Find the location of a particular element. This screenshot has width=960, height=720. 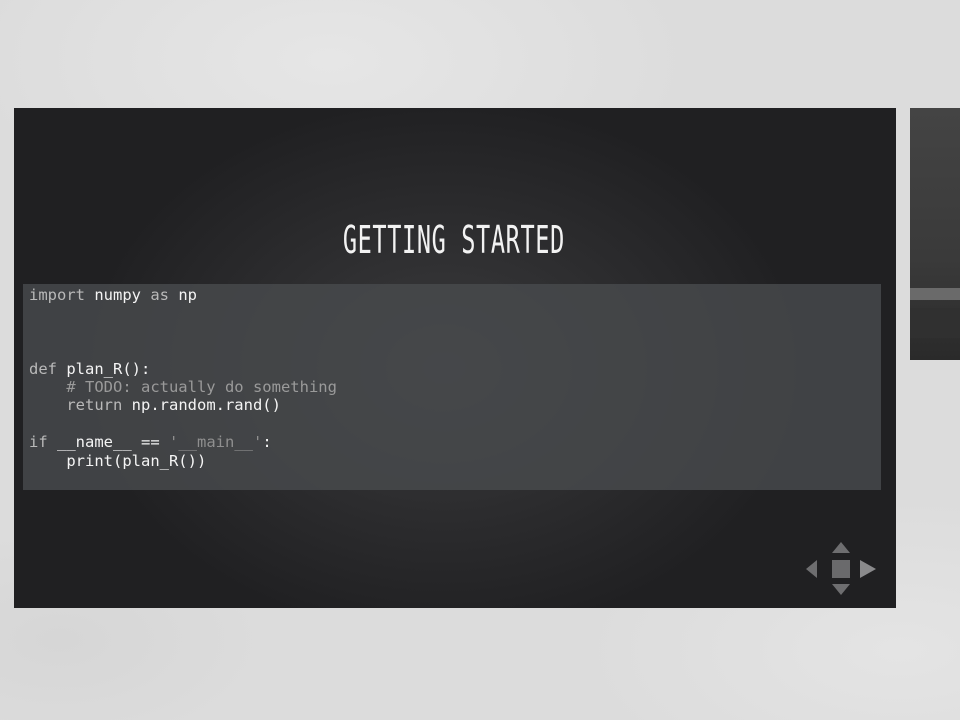

code-text: numpy is located at coordinates (118, 295).